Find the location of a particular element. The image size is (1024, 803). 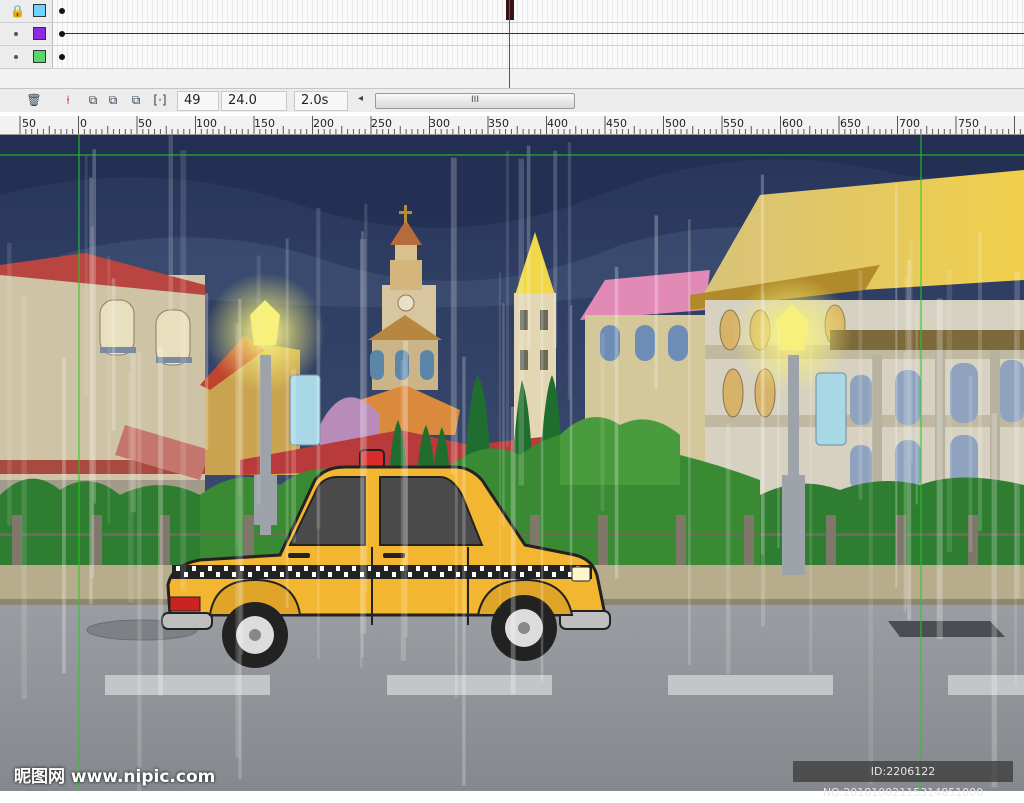

lock-icon: 🔒 is located at coordinates (17, 11).